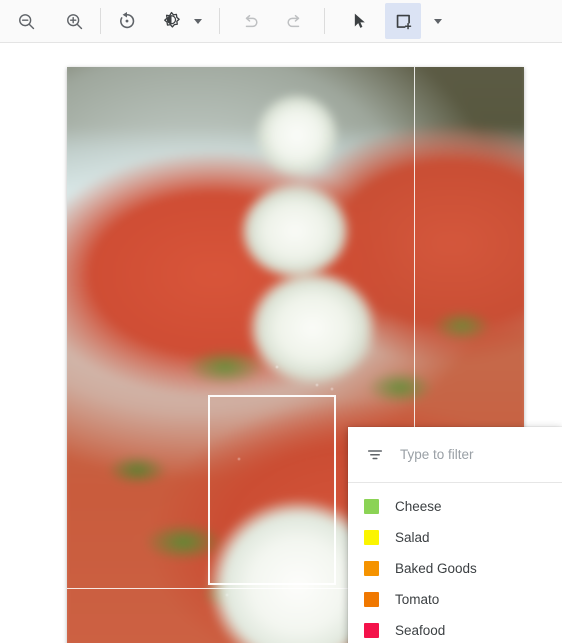  I want to click on label-option: Salad, so click(455, 537).